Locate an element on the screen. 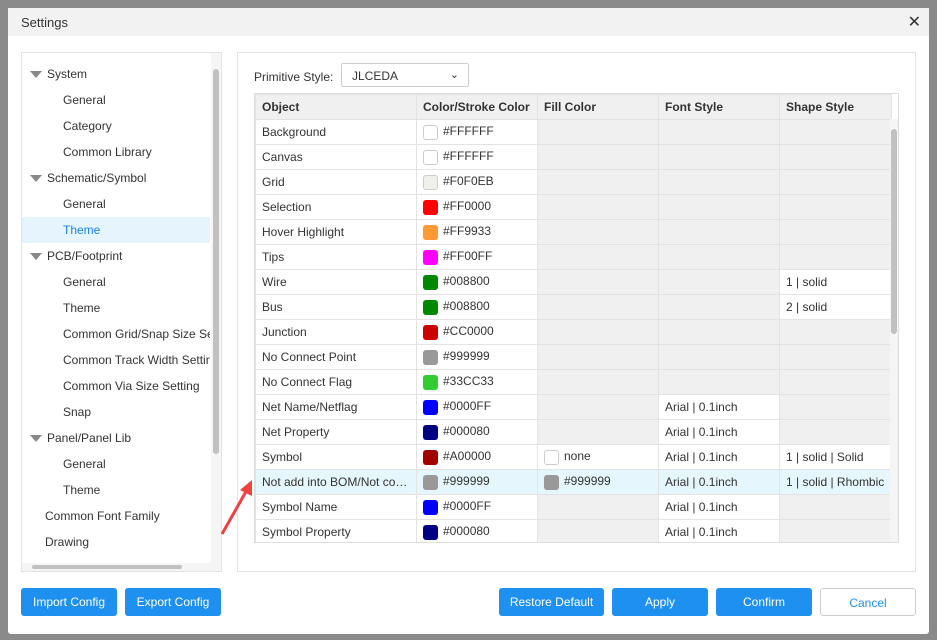 This screenshot has height=640, width=937. object-cell: Tips is located at coordinates (336, 257).